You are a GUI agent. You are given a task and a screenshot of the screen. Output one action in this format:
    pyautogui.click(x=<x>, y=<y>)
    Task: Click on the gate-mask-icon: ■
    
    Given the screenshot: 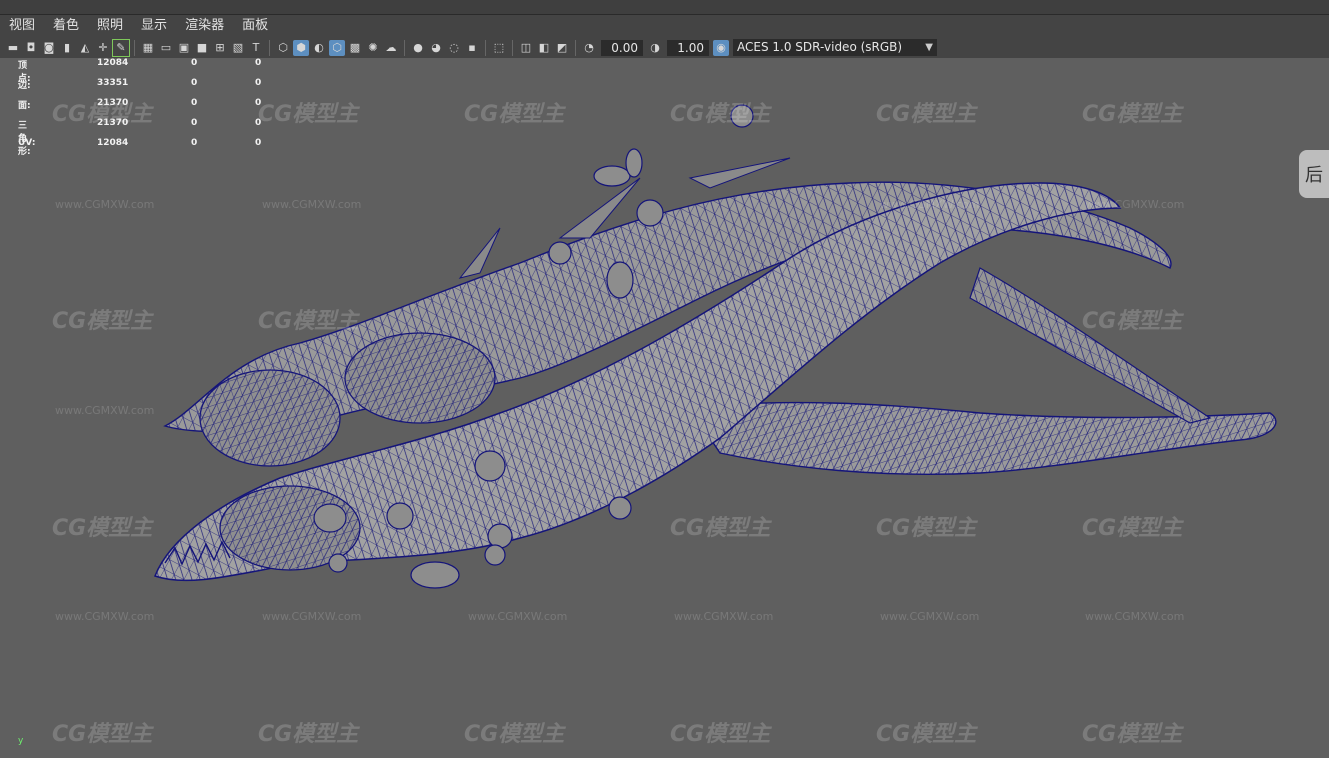 What is the action you would take?
    pyautogui.click(x=202, y=48)
    